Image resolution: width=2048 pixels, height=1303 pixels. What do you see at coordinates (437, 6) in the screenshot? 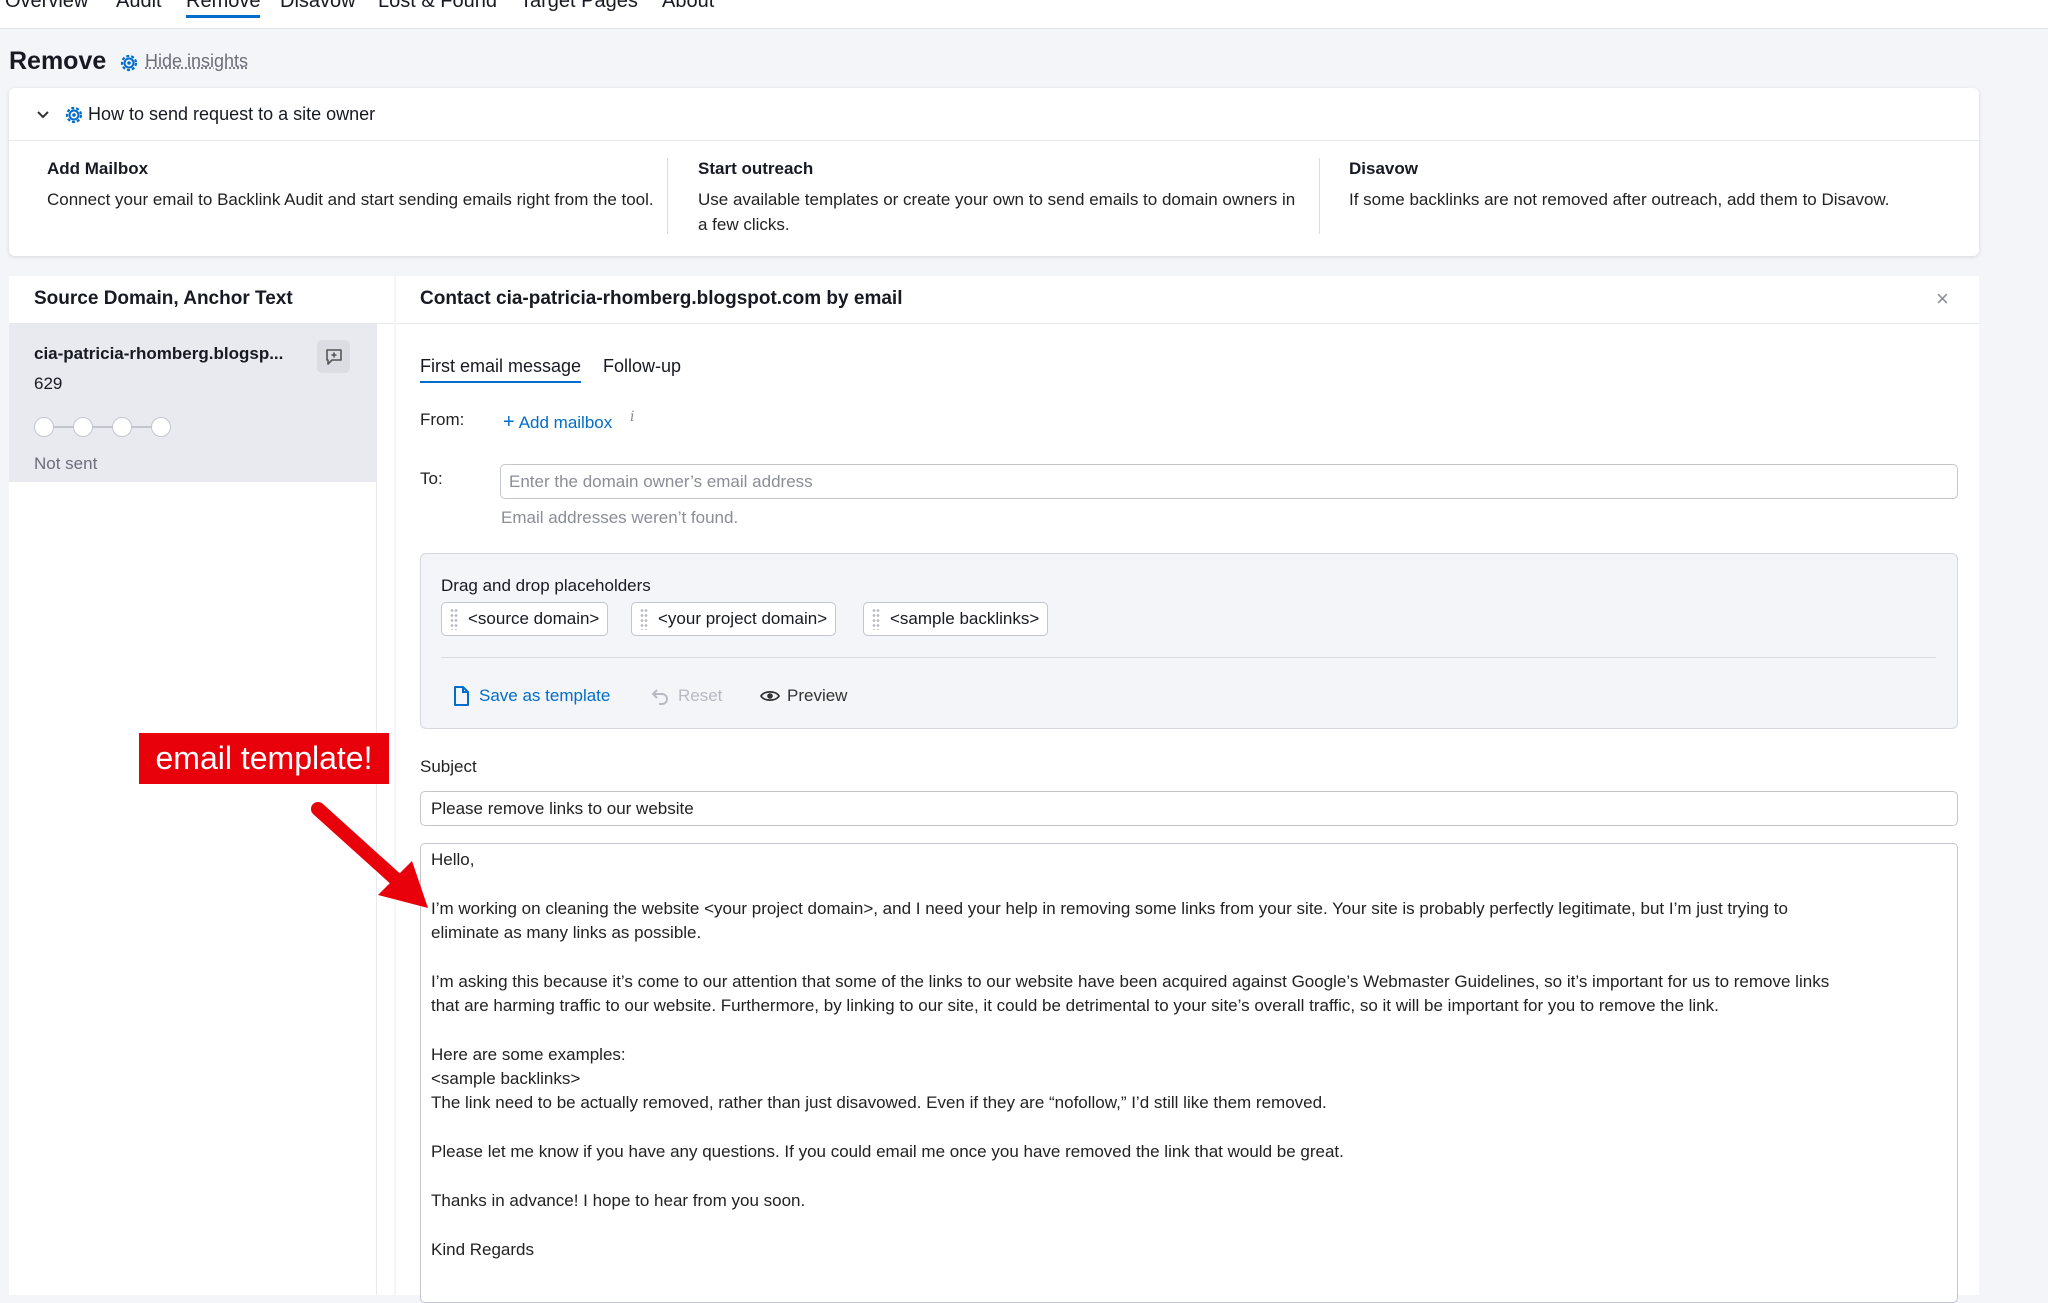
I see `tab-lost-found: Lost & Found` at bounding box center [437, 6].